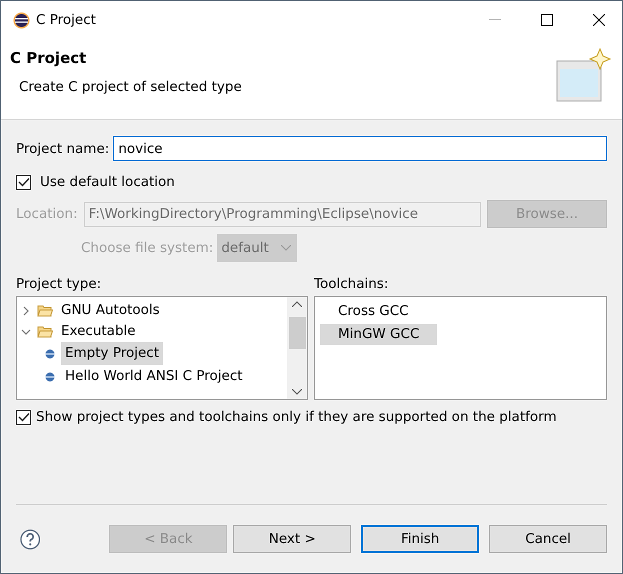 The image size is (623, 574). What do you see at coordinates (26, 311) in the screenshot?
I see `chevron-right-icon` at bounding box center [26, 311].